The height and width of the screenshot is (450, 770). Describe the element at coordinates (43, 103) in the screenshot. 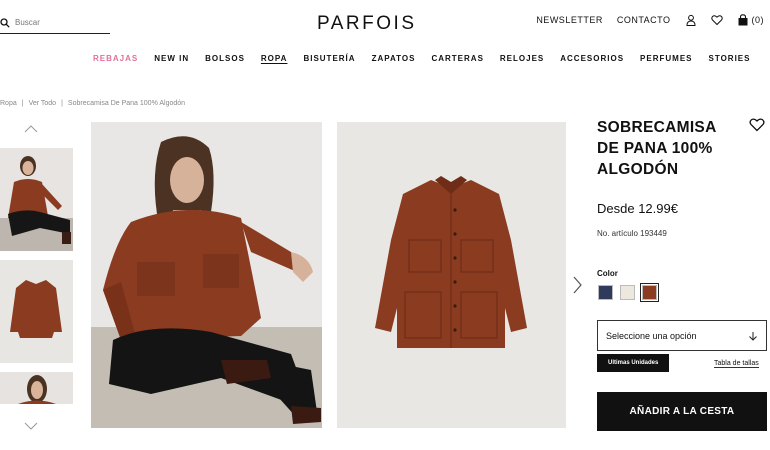

I see `breadcrumb-ver-todo: Ver Todo` at that location.